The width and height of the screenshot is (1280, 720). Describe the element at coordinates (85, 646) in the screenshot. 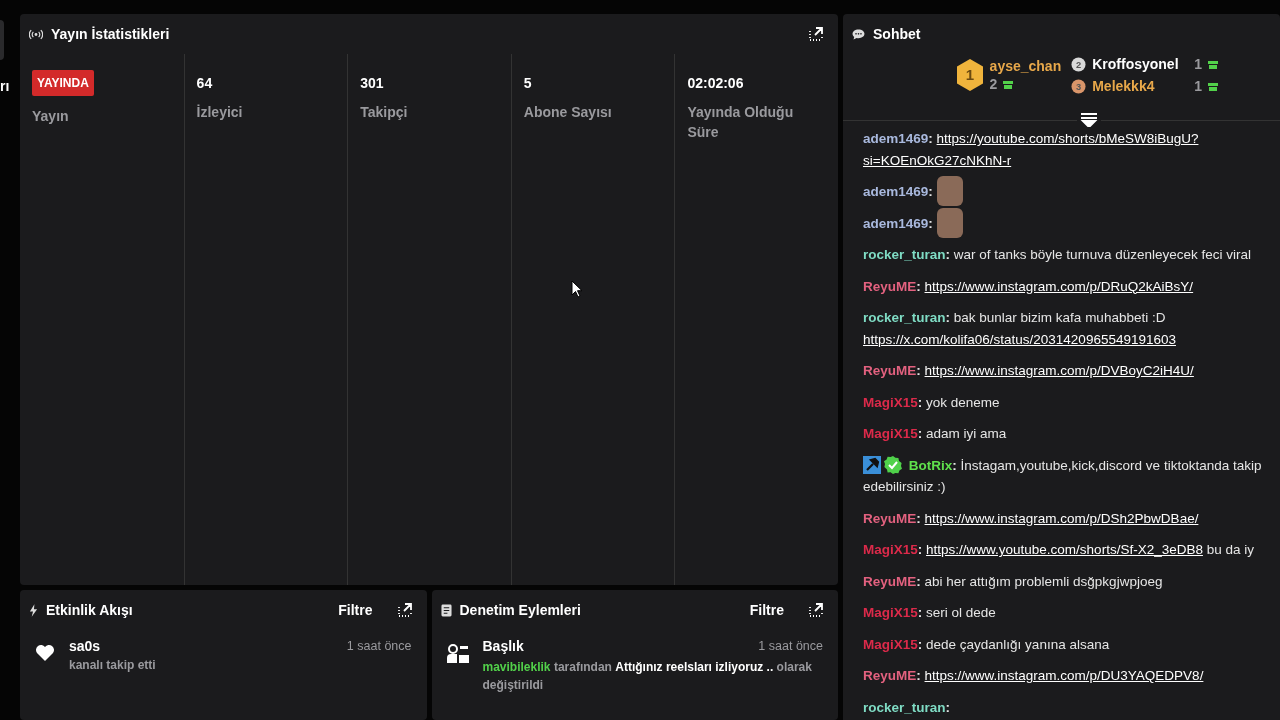

I see `event-username: sa0s` at that location.